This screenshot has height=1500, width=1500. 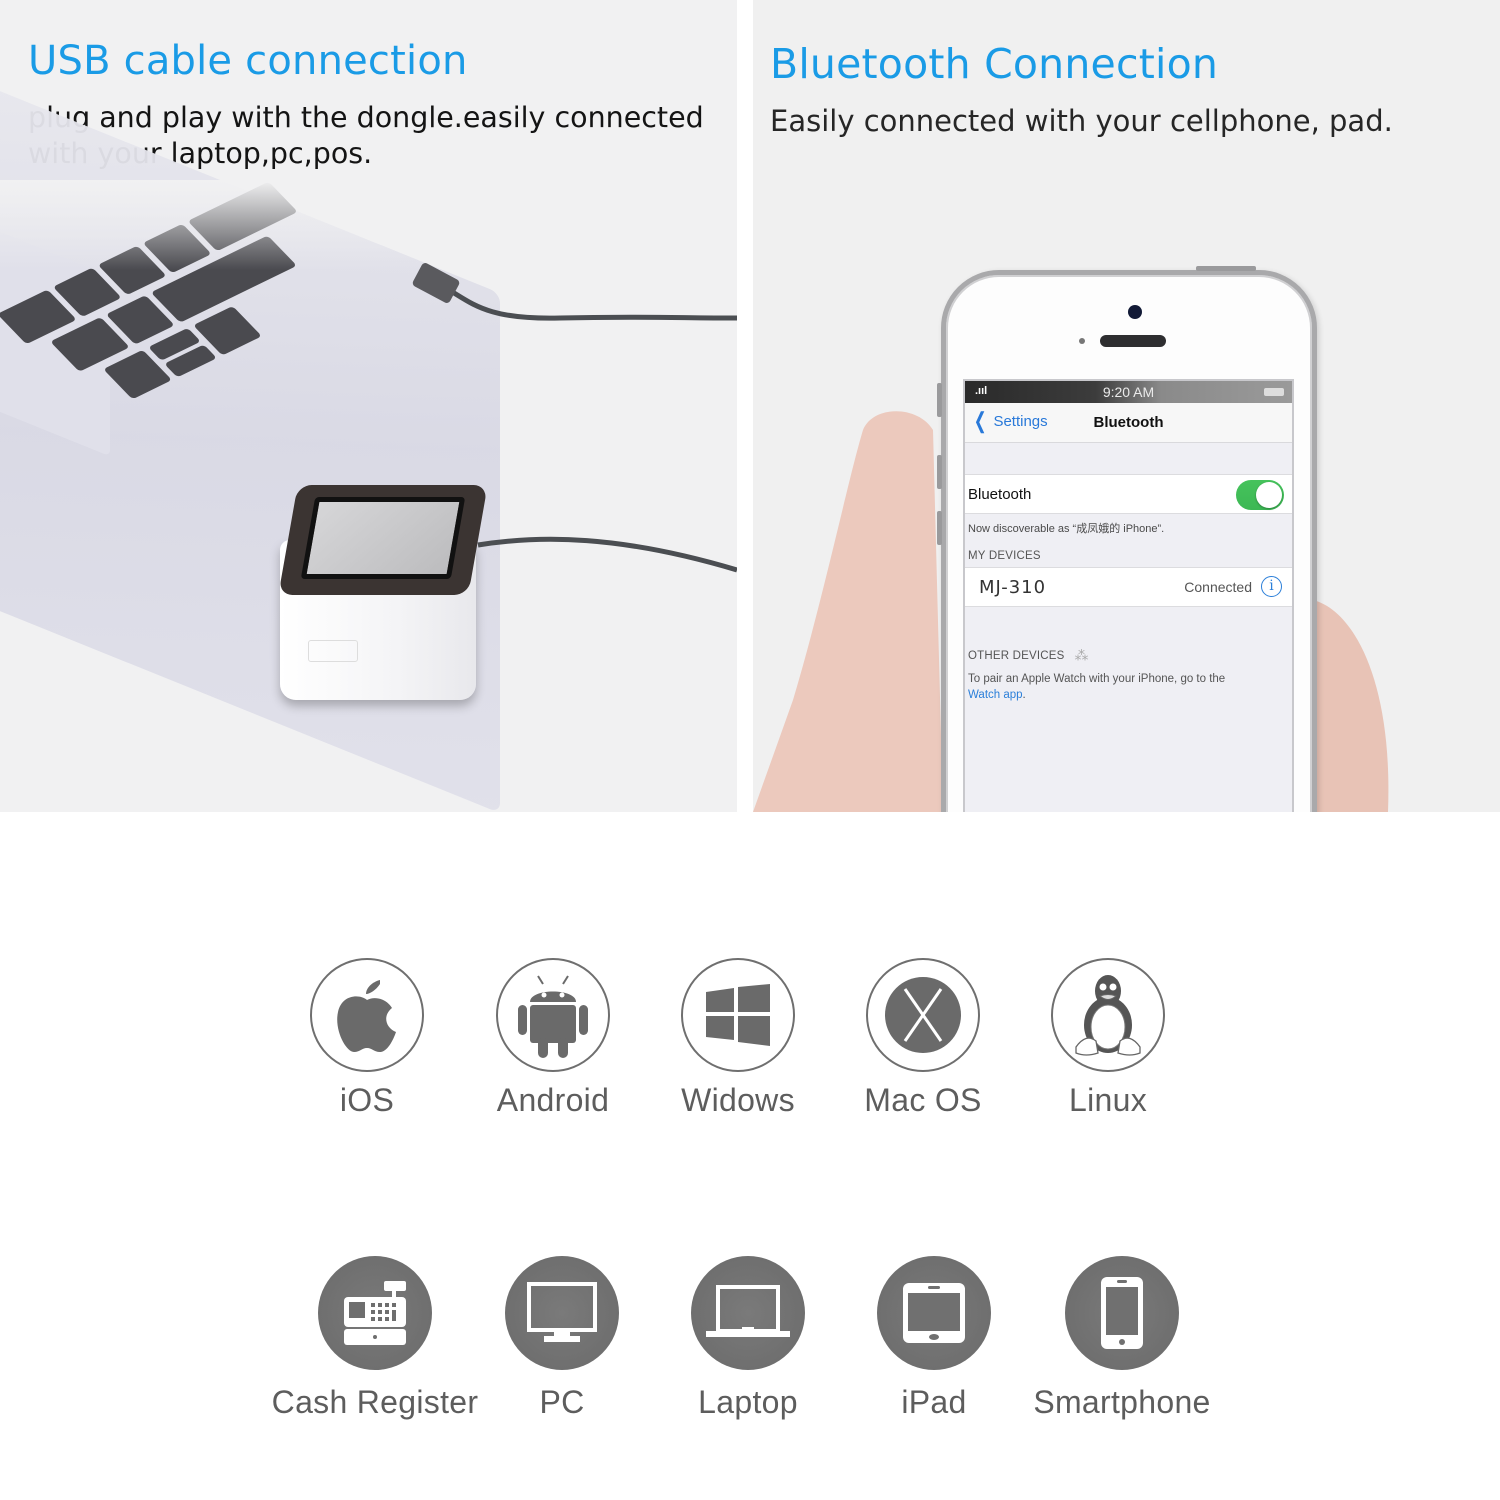 What do you see at coordinates (383, 595) in the screenshot?
I see `barcode-scanner-device` at bounding box center [383, 595].